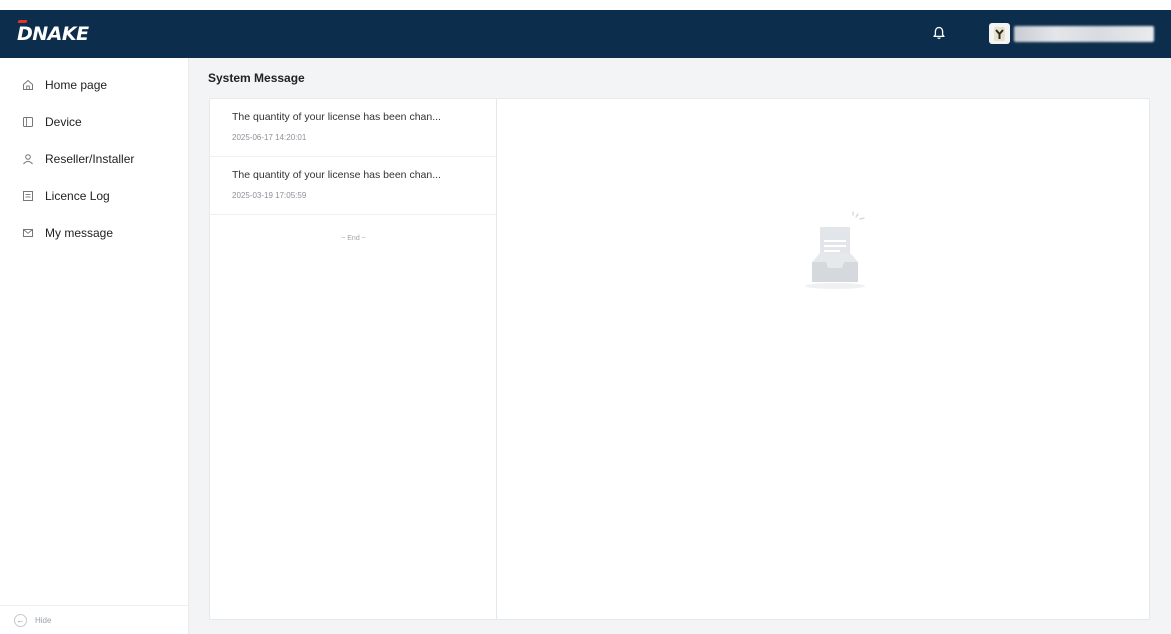 This screenshot has width=1171, height=634. I want to click on home-icon, so click(28, 85).